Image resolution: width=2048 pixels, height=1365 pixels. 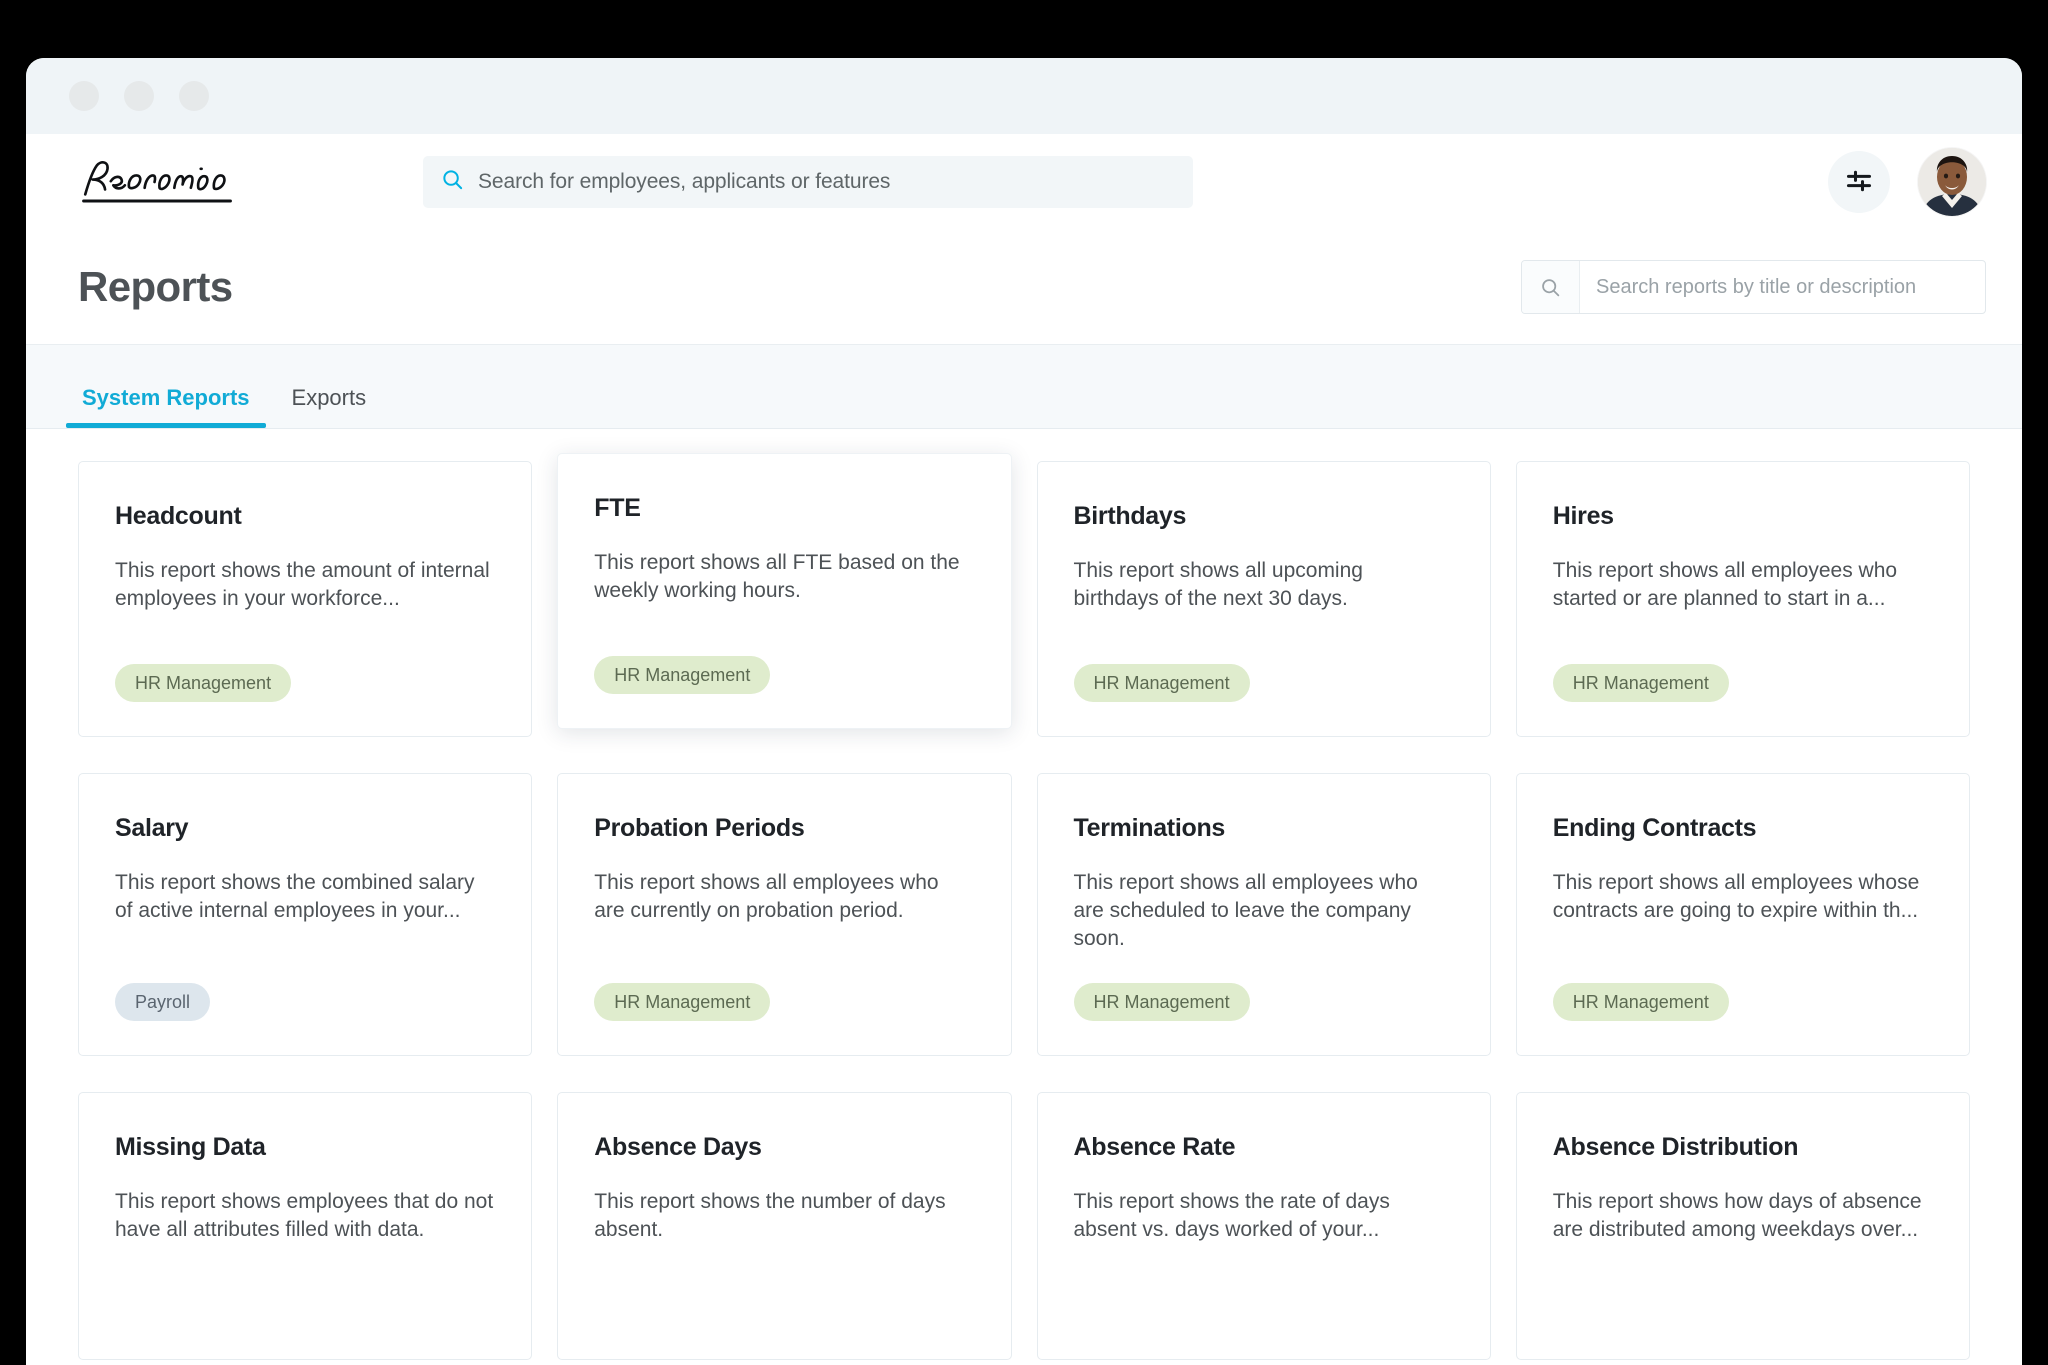 I want to click on tab-system-reports: System Reports, so click(x=166, y=406).